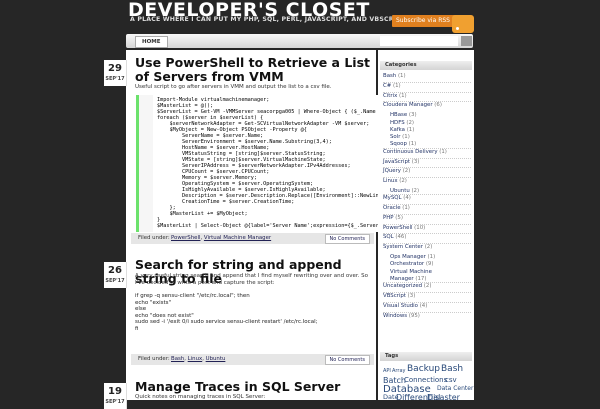  I want to click on category-link: VBScript (3), so click(399, 296).